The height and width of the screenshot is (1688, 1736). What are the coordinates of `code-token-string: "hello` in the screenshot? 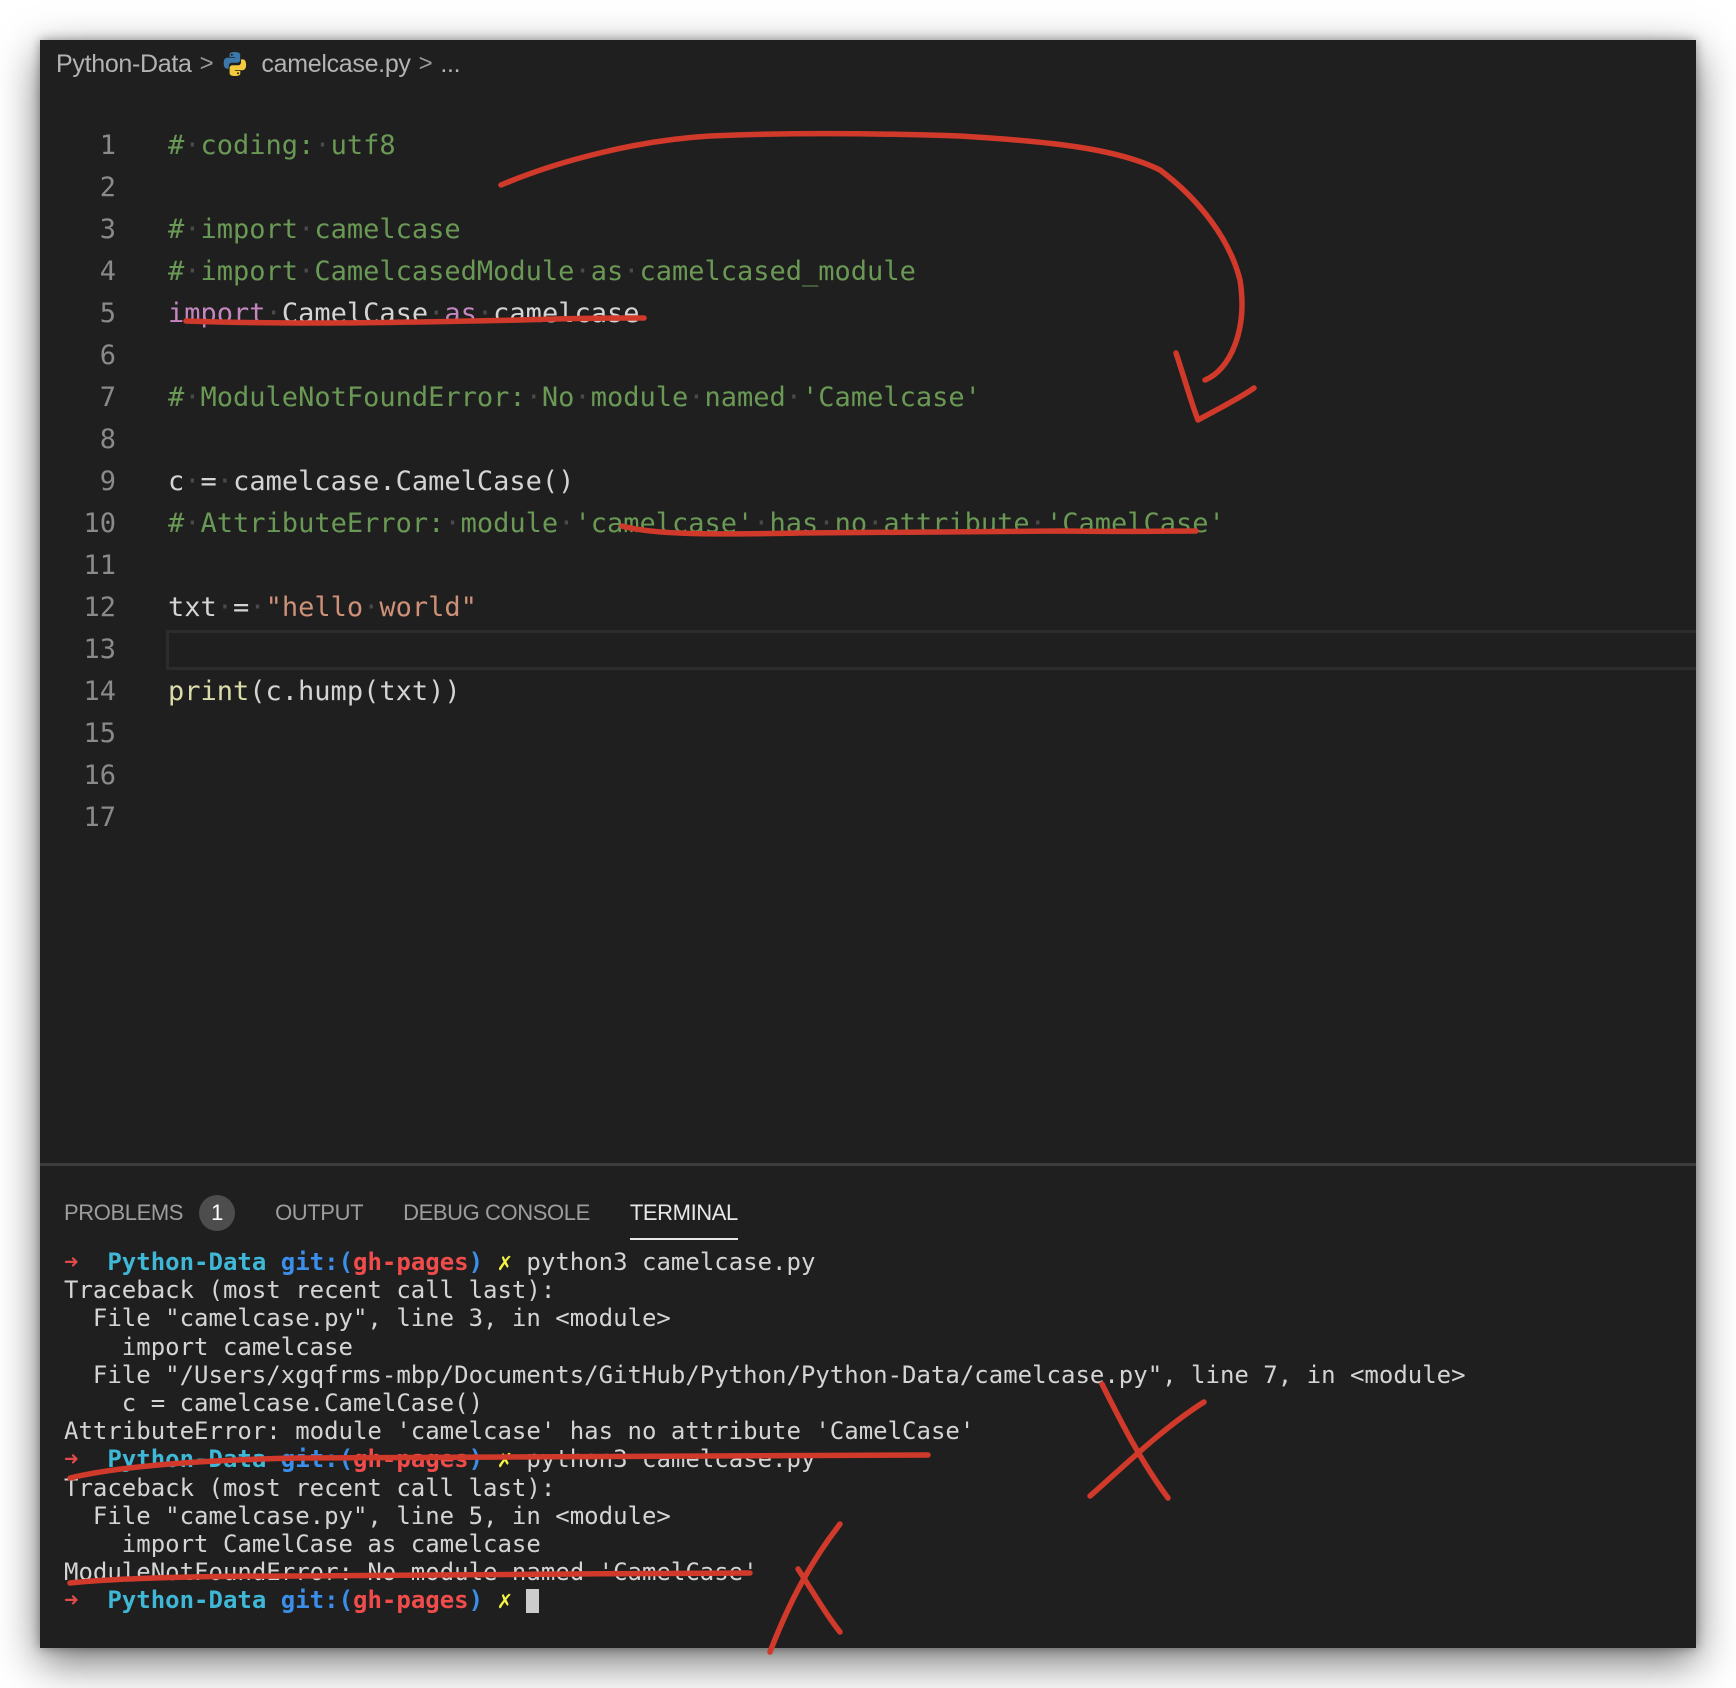 It's located at (314, 607).